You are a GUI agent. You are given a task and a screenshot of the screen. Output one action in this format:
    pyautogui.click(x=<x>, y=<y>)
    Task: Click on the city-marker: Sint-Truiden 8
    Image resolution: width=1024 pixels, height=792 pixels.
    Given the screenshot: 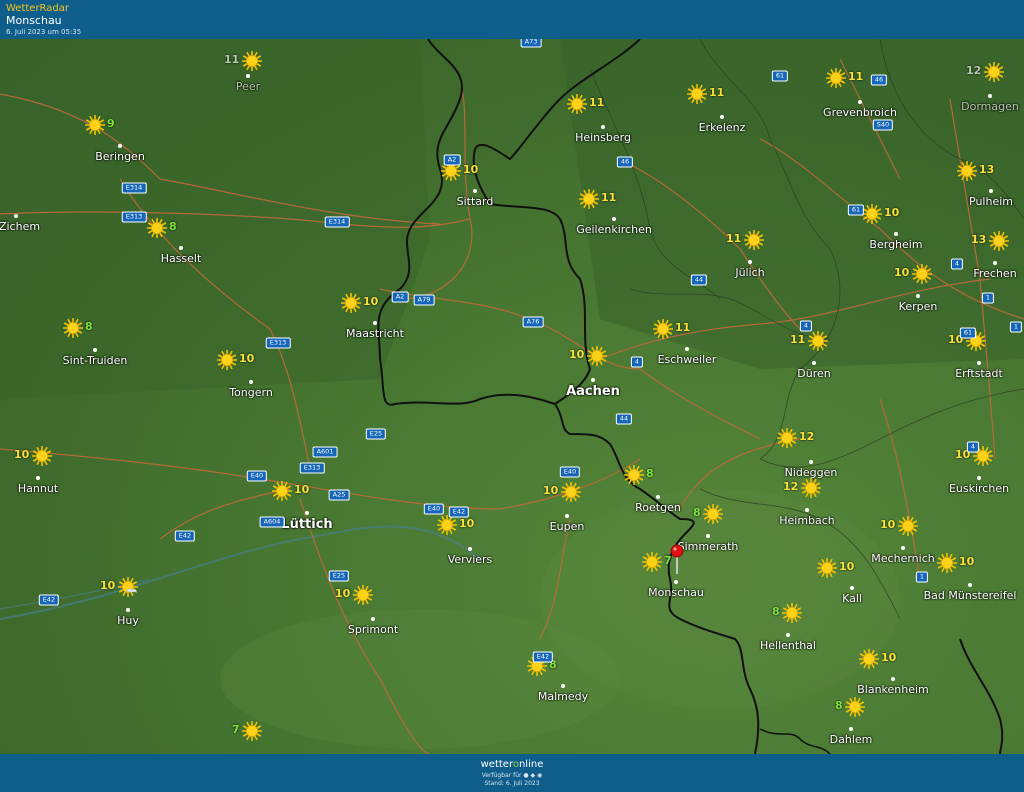 What is the action you would take?
    pyautogui.click(x=95, y=342)
    